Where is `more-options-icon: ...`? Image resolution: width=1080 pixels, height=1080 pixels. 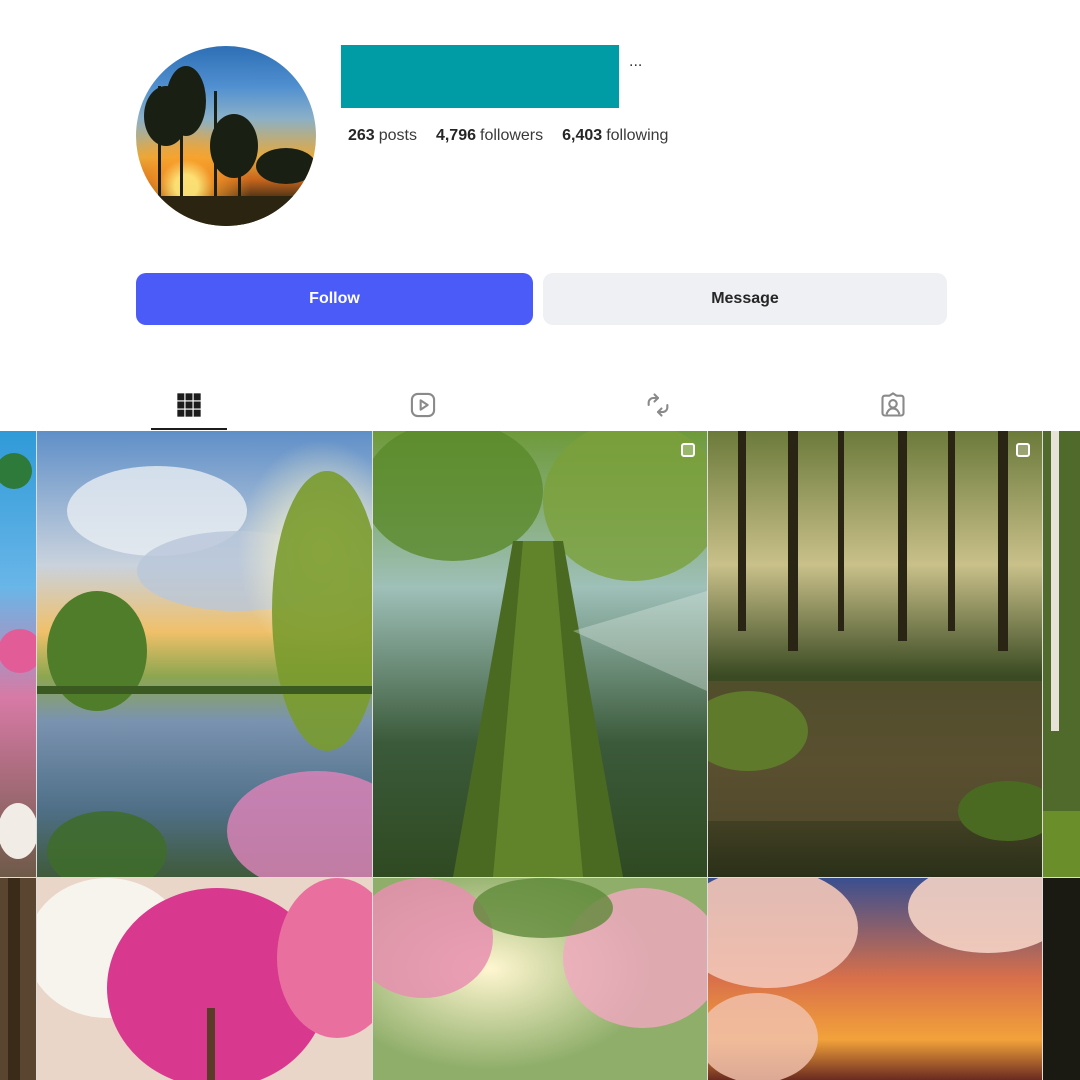 more-options-icon: ... is located at coordinates (635, 62).